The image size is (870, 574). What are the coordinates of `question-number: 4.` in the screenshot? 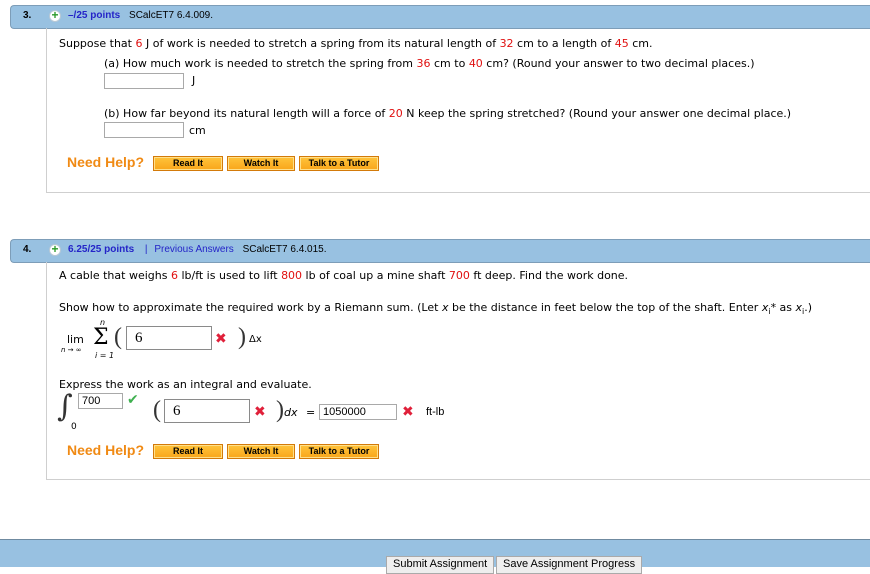 It's located at (27, 249).